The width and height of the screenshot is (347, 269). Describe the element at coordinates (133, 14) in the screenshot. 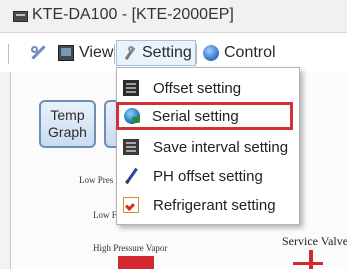

I see `window-title: KTE-DA100 - [KTE-2000EP]` at that location.